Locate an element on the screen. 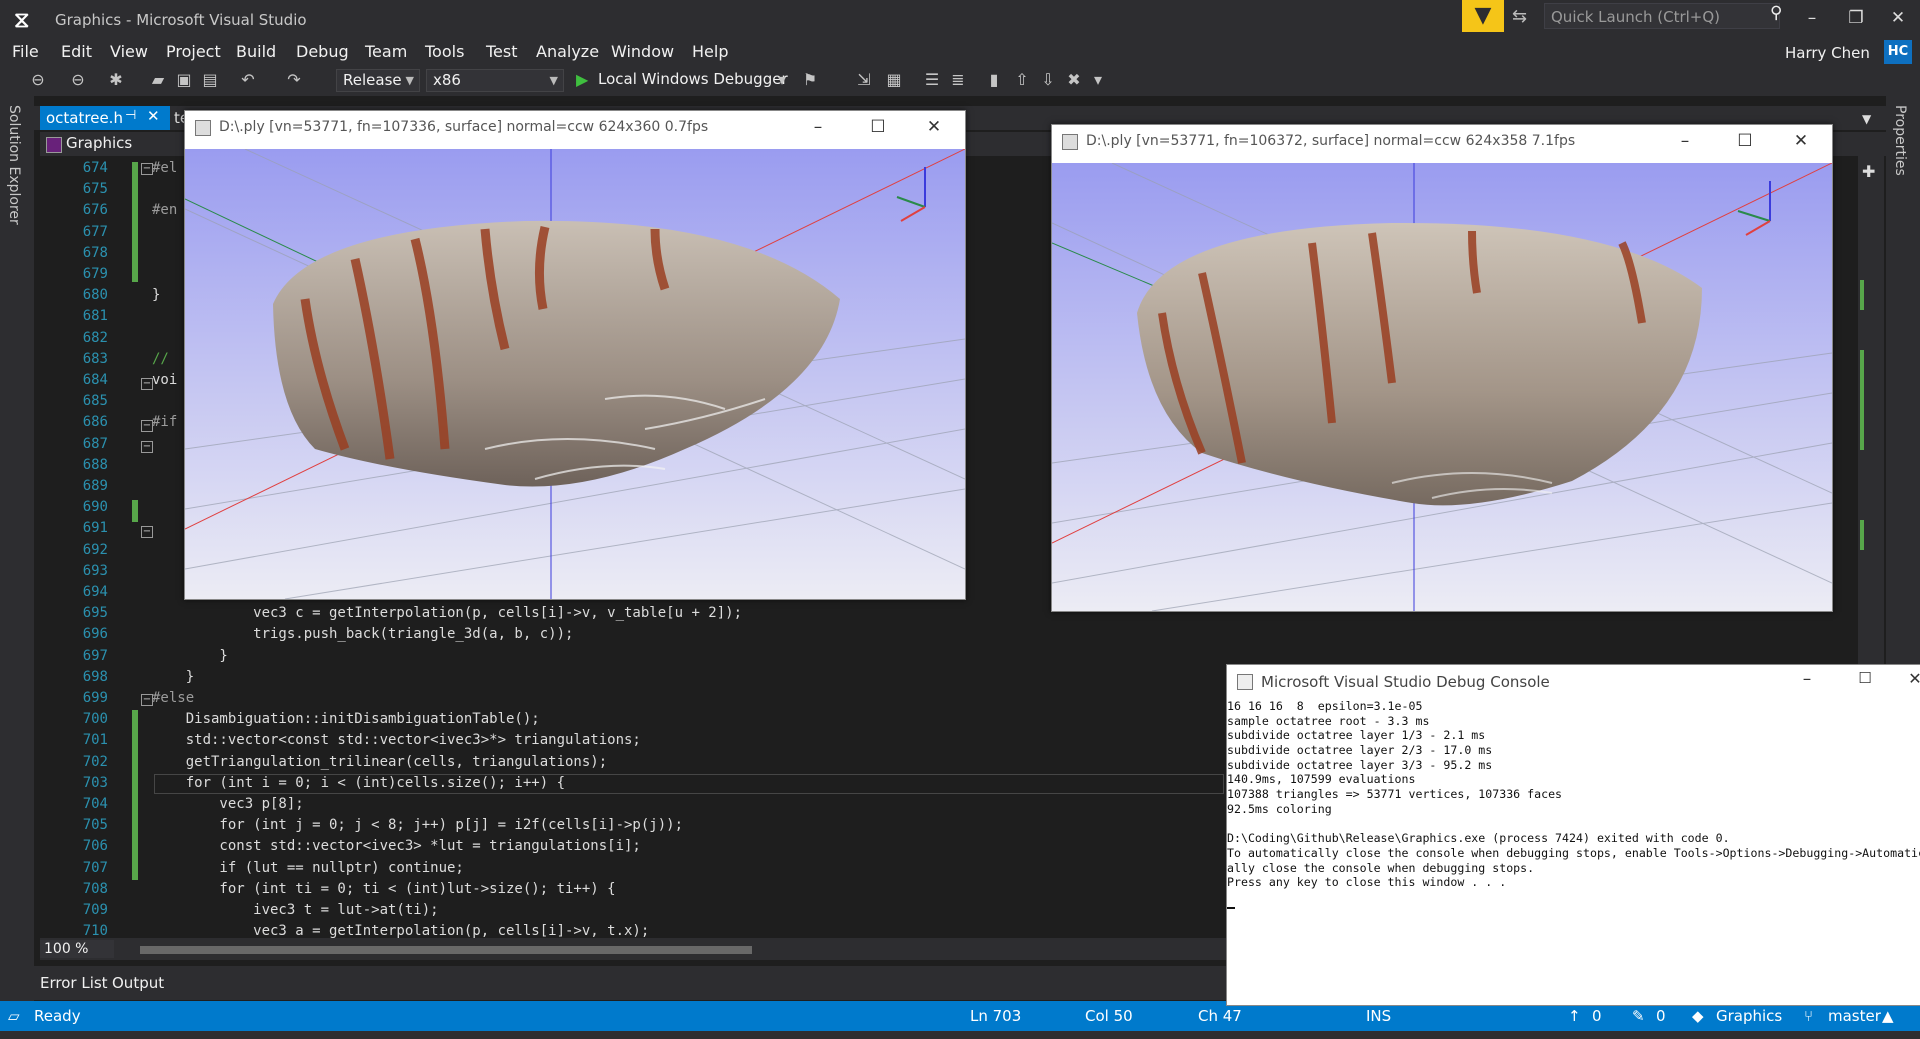  menu-edit: Edit is located at coordinates (76, 51).